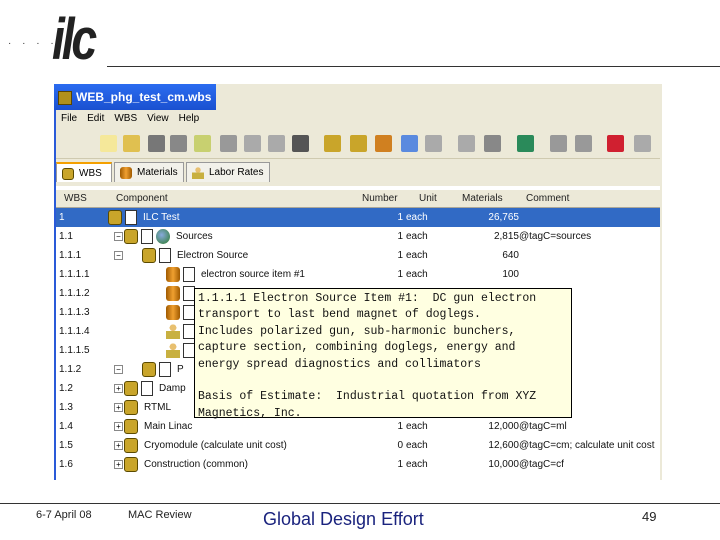  Describe the element at coordinates (492, 143) in the screenshot. I see `delete-icon` at that location.